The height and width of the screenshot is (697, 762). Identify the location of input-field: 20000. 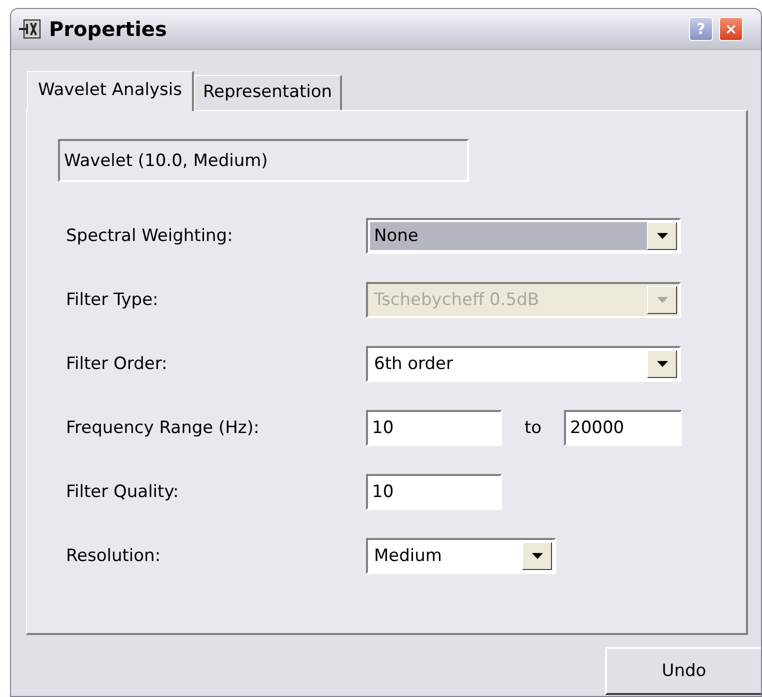
(623, 428).